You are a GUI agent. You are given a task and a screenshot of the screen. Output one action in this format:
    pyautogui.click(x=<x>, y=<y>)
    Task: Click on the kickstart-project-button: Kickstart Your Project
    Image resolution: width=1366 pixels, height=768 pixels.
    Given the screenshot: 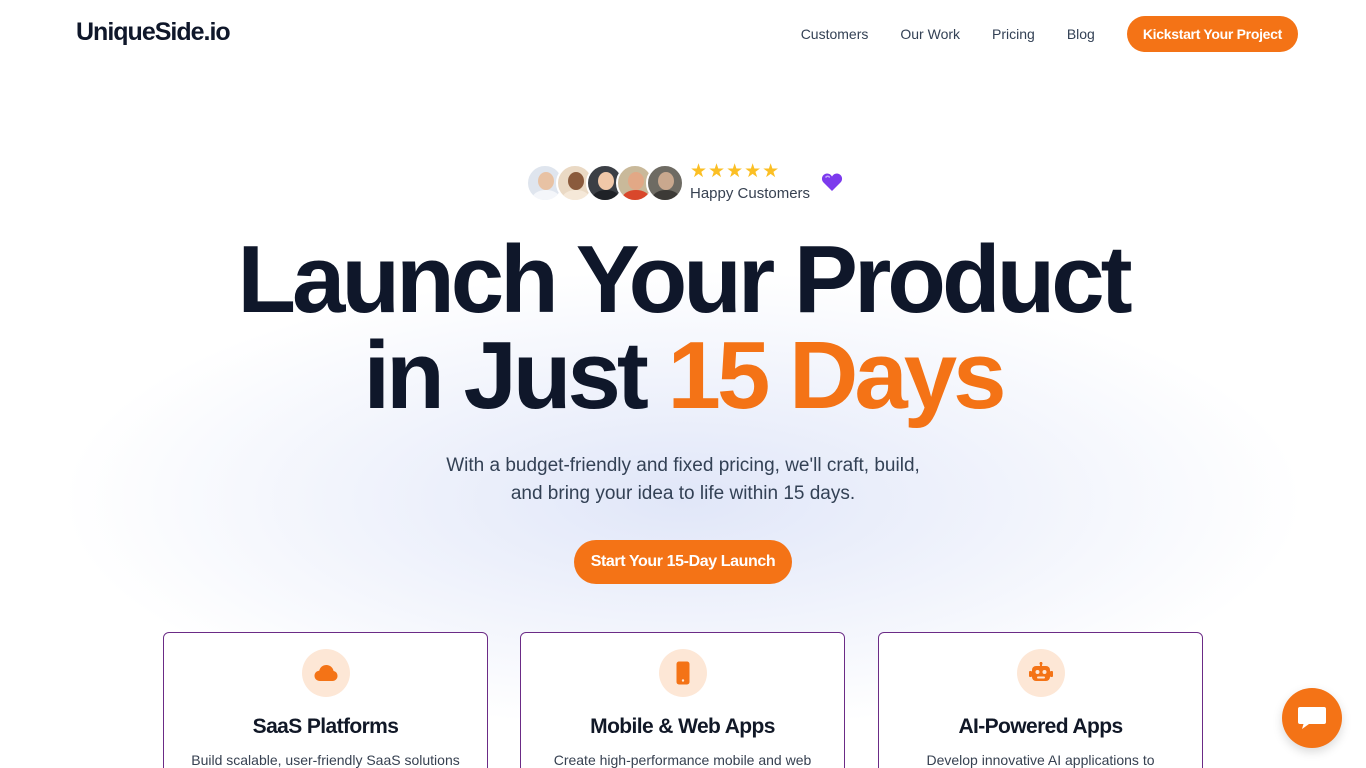 What is the action you would take?
    pyautogui.click(x=1212, y=34)
    